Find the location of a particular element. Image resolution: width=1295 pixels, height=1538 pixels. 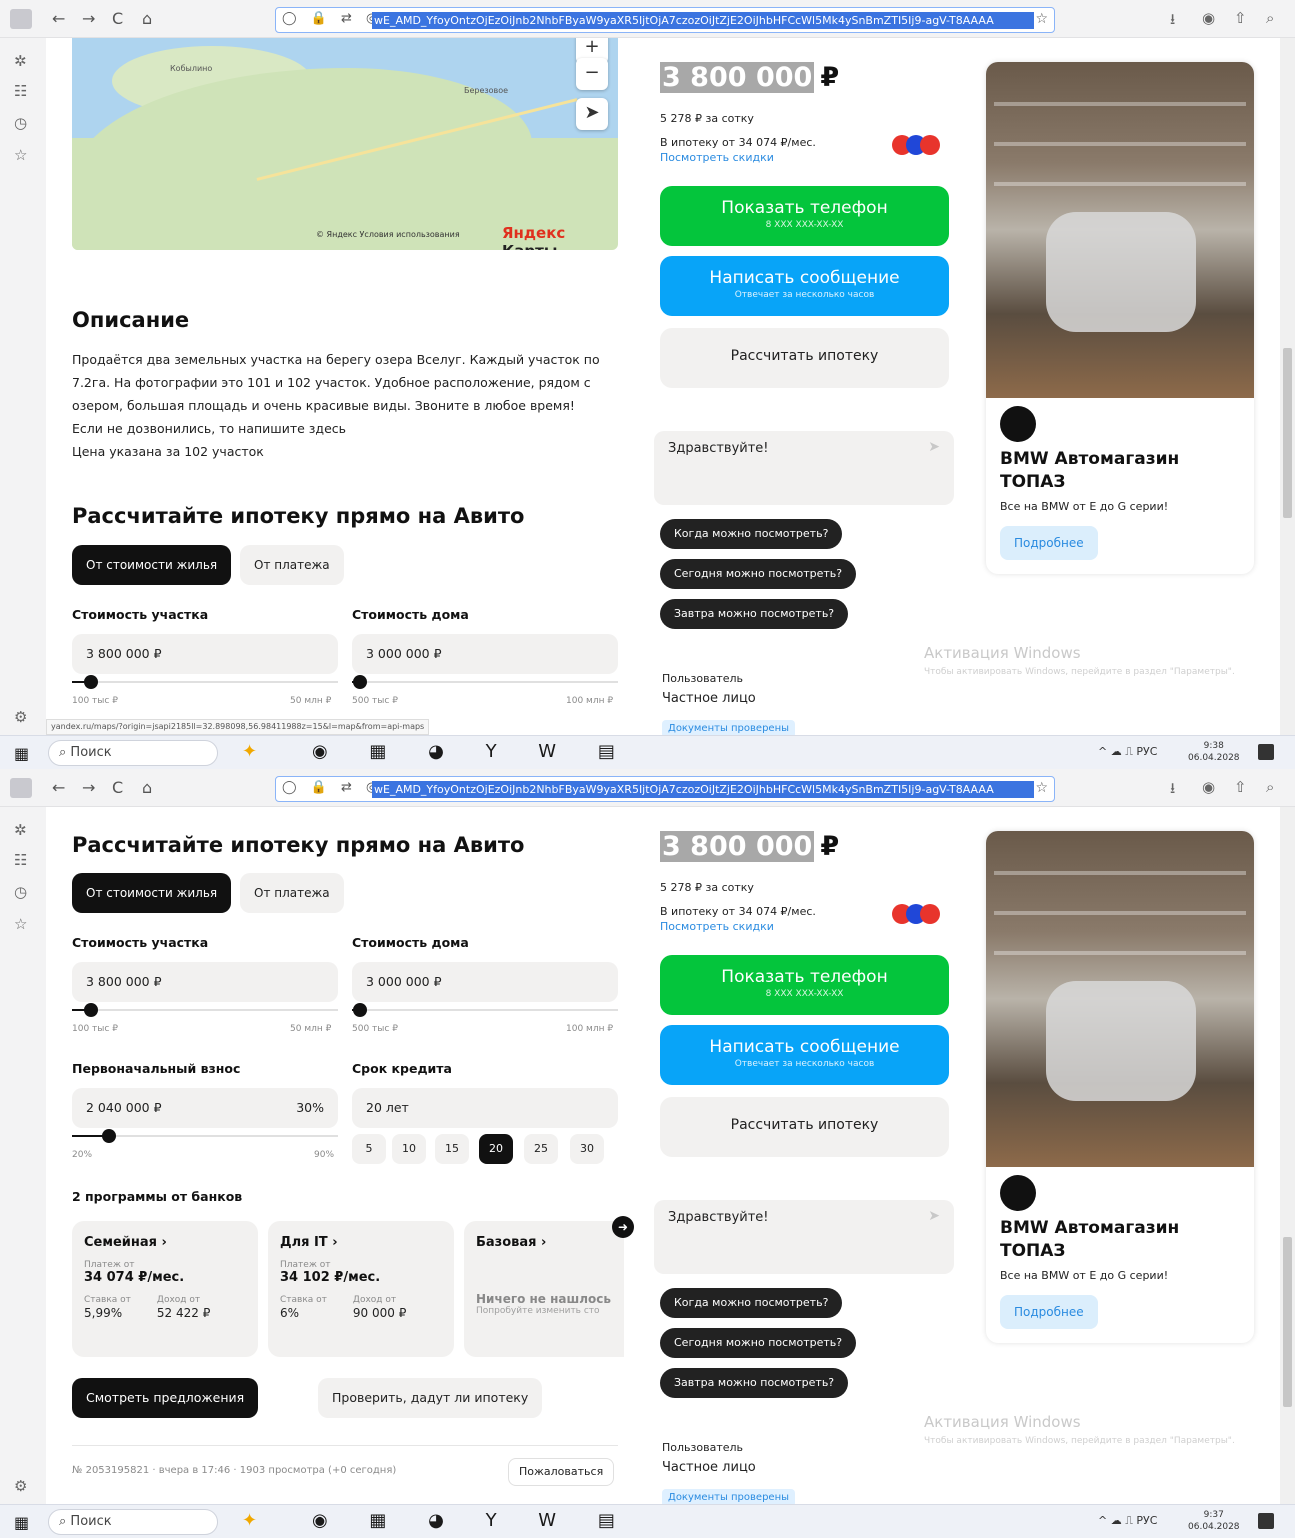

check-mortgage-button: Проверить, дадут ли ипотеку is located at coordinates (430, 1398).